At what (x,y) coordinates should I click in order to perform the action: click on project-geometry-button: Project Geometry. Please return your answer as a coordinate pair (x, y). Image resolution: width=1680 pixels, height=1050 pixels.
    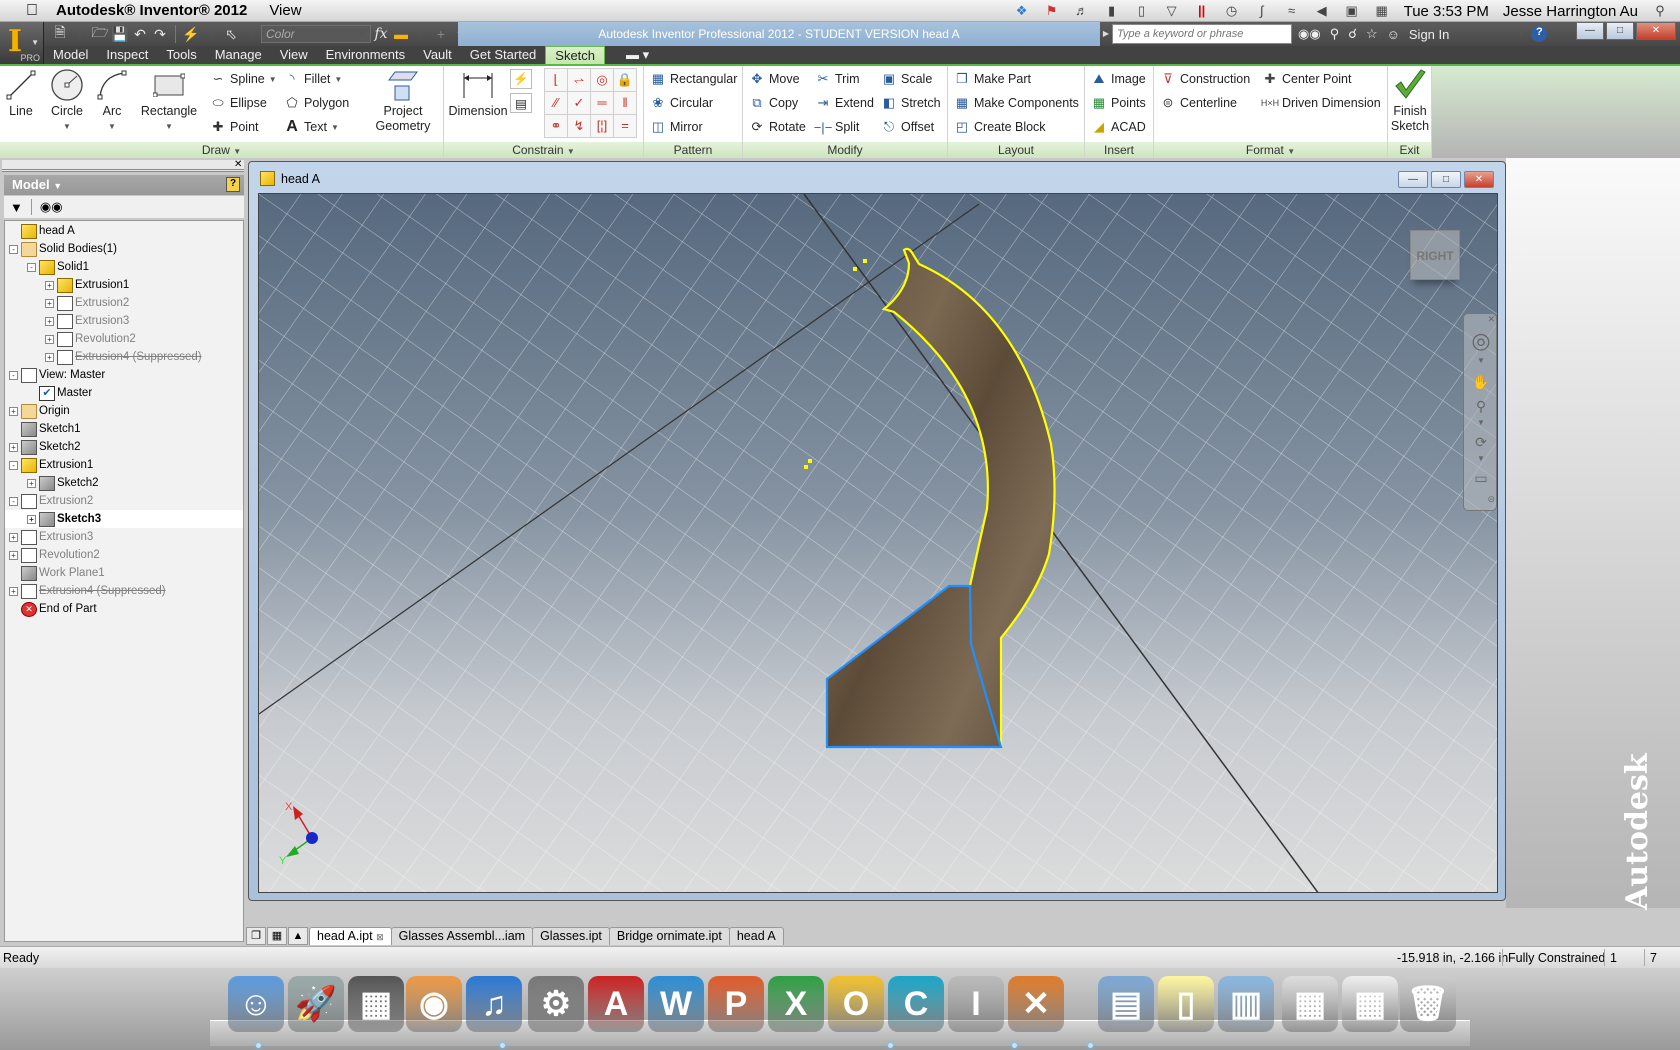
    Looking at the image, I should click on (403, 100).